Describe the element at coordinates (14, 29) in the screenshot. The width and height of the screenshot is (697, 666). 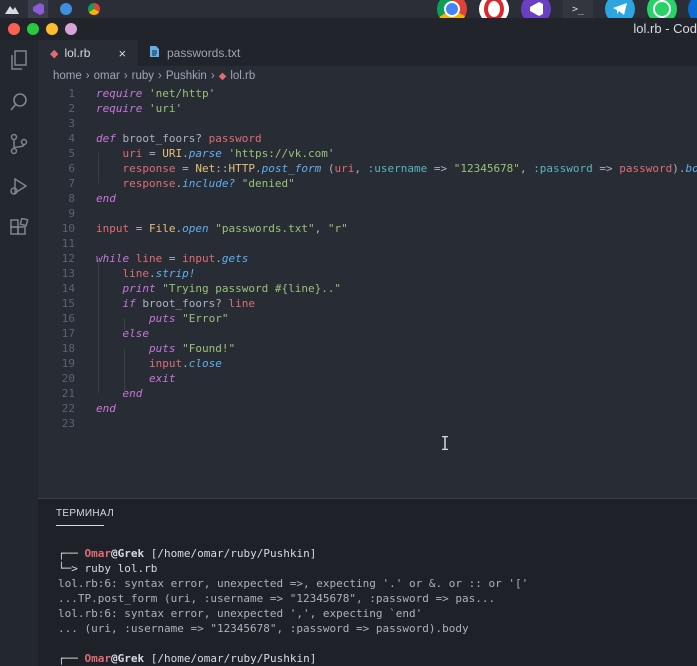
I see `close-window-button` at that location.